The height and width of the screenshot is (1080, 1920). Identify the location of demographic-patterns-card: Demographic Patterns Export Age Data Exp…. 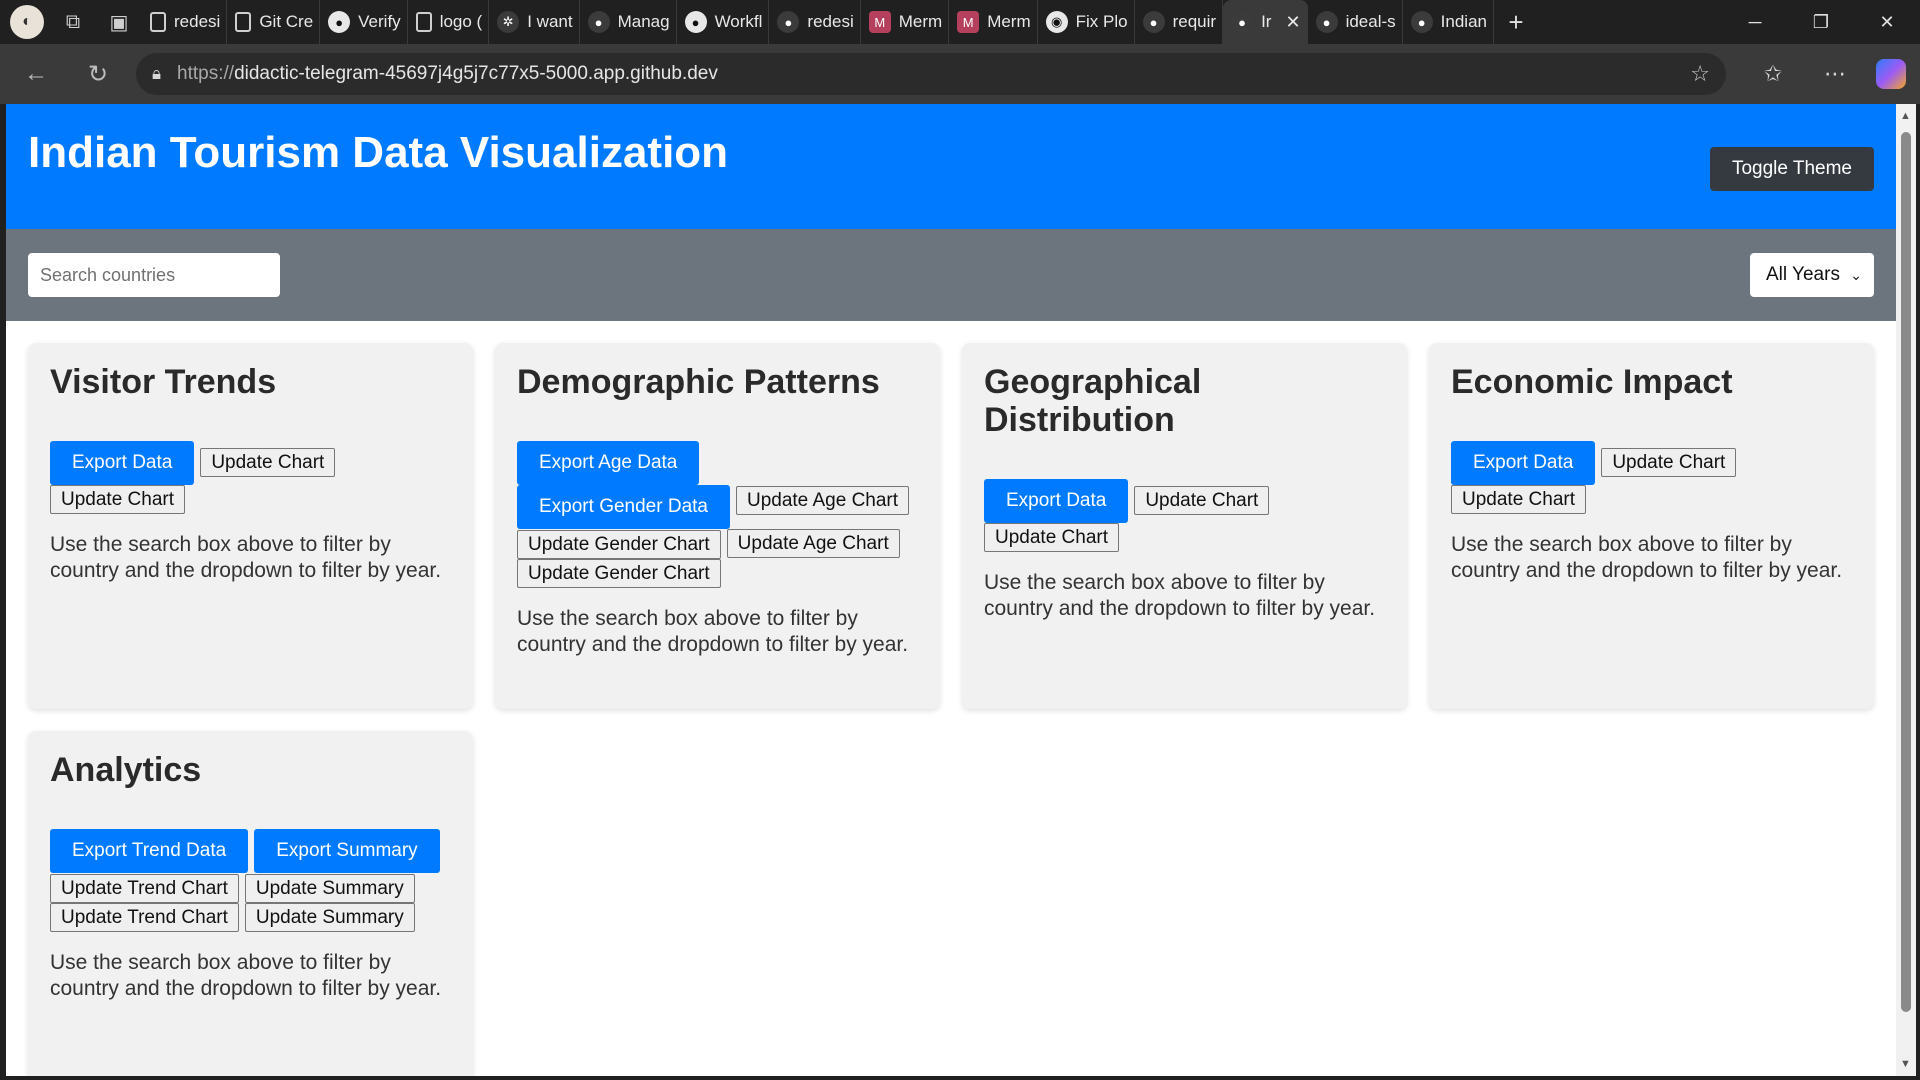
(717, 526).